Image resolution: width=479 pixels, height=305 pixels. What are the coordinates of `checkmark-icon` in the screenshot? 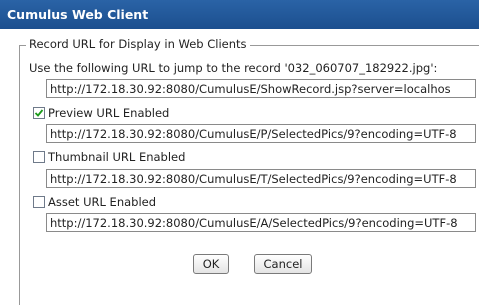 It's located at (39, 113).